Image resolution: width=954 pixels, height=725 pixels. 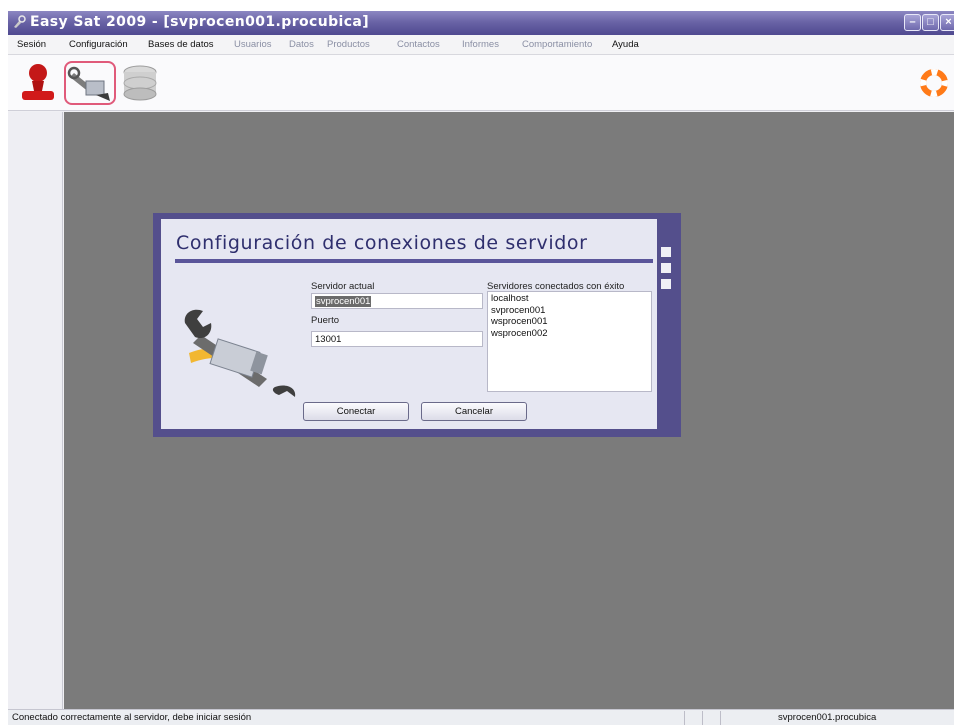 What do you see at coordinates (301, 44) in the screenshot?
I see `menu-datos: Datos` at bounding box center [301, 44].